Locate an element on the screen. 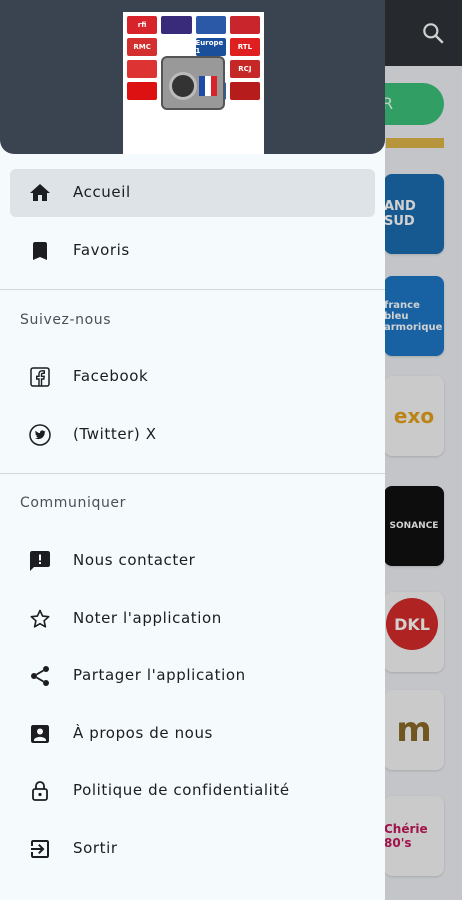  nav-item-contact: Nous contacter is located at coordinates (192, 561).